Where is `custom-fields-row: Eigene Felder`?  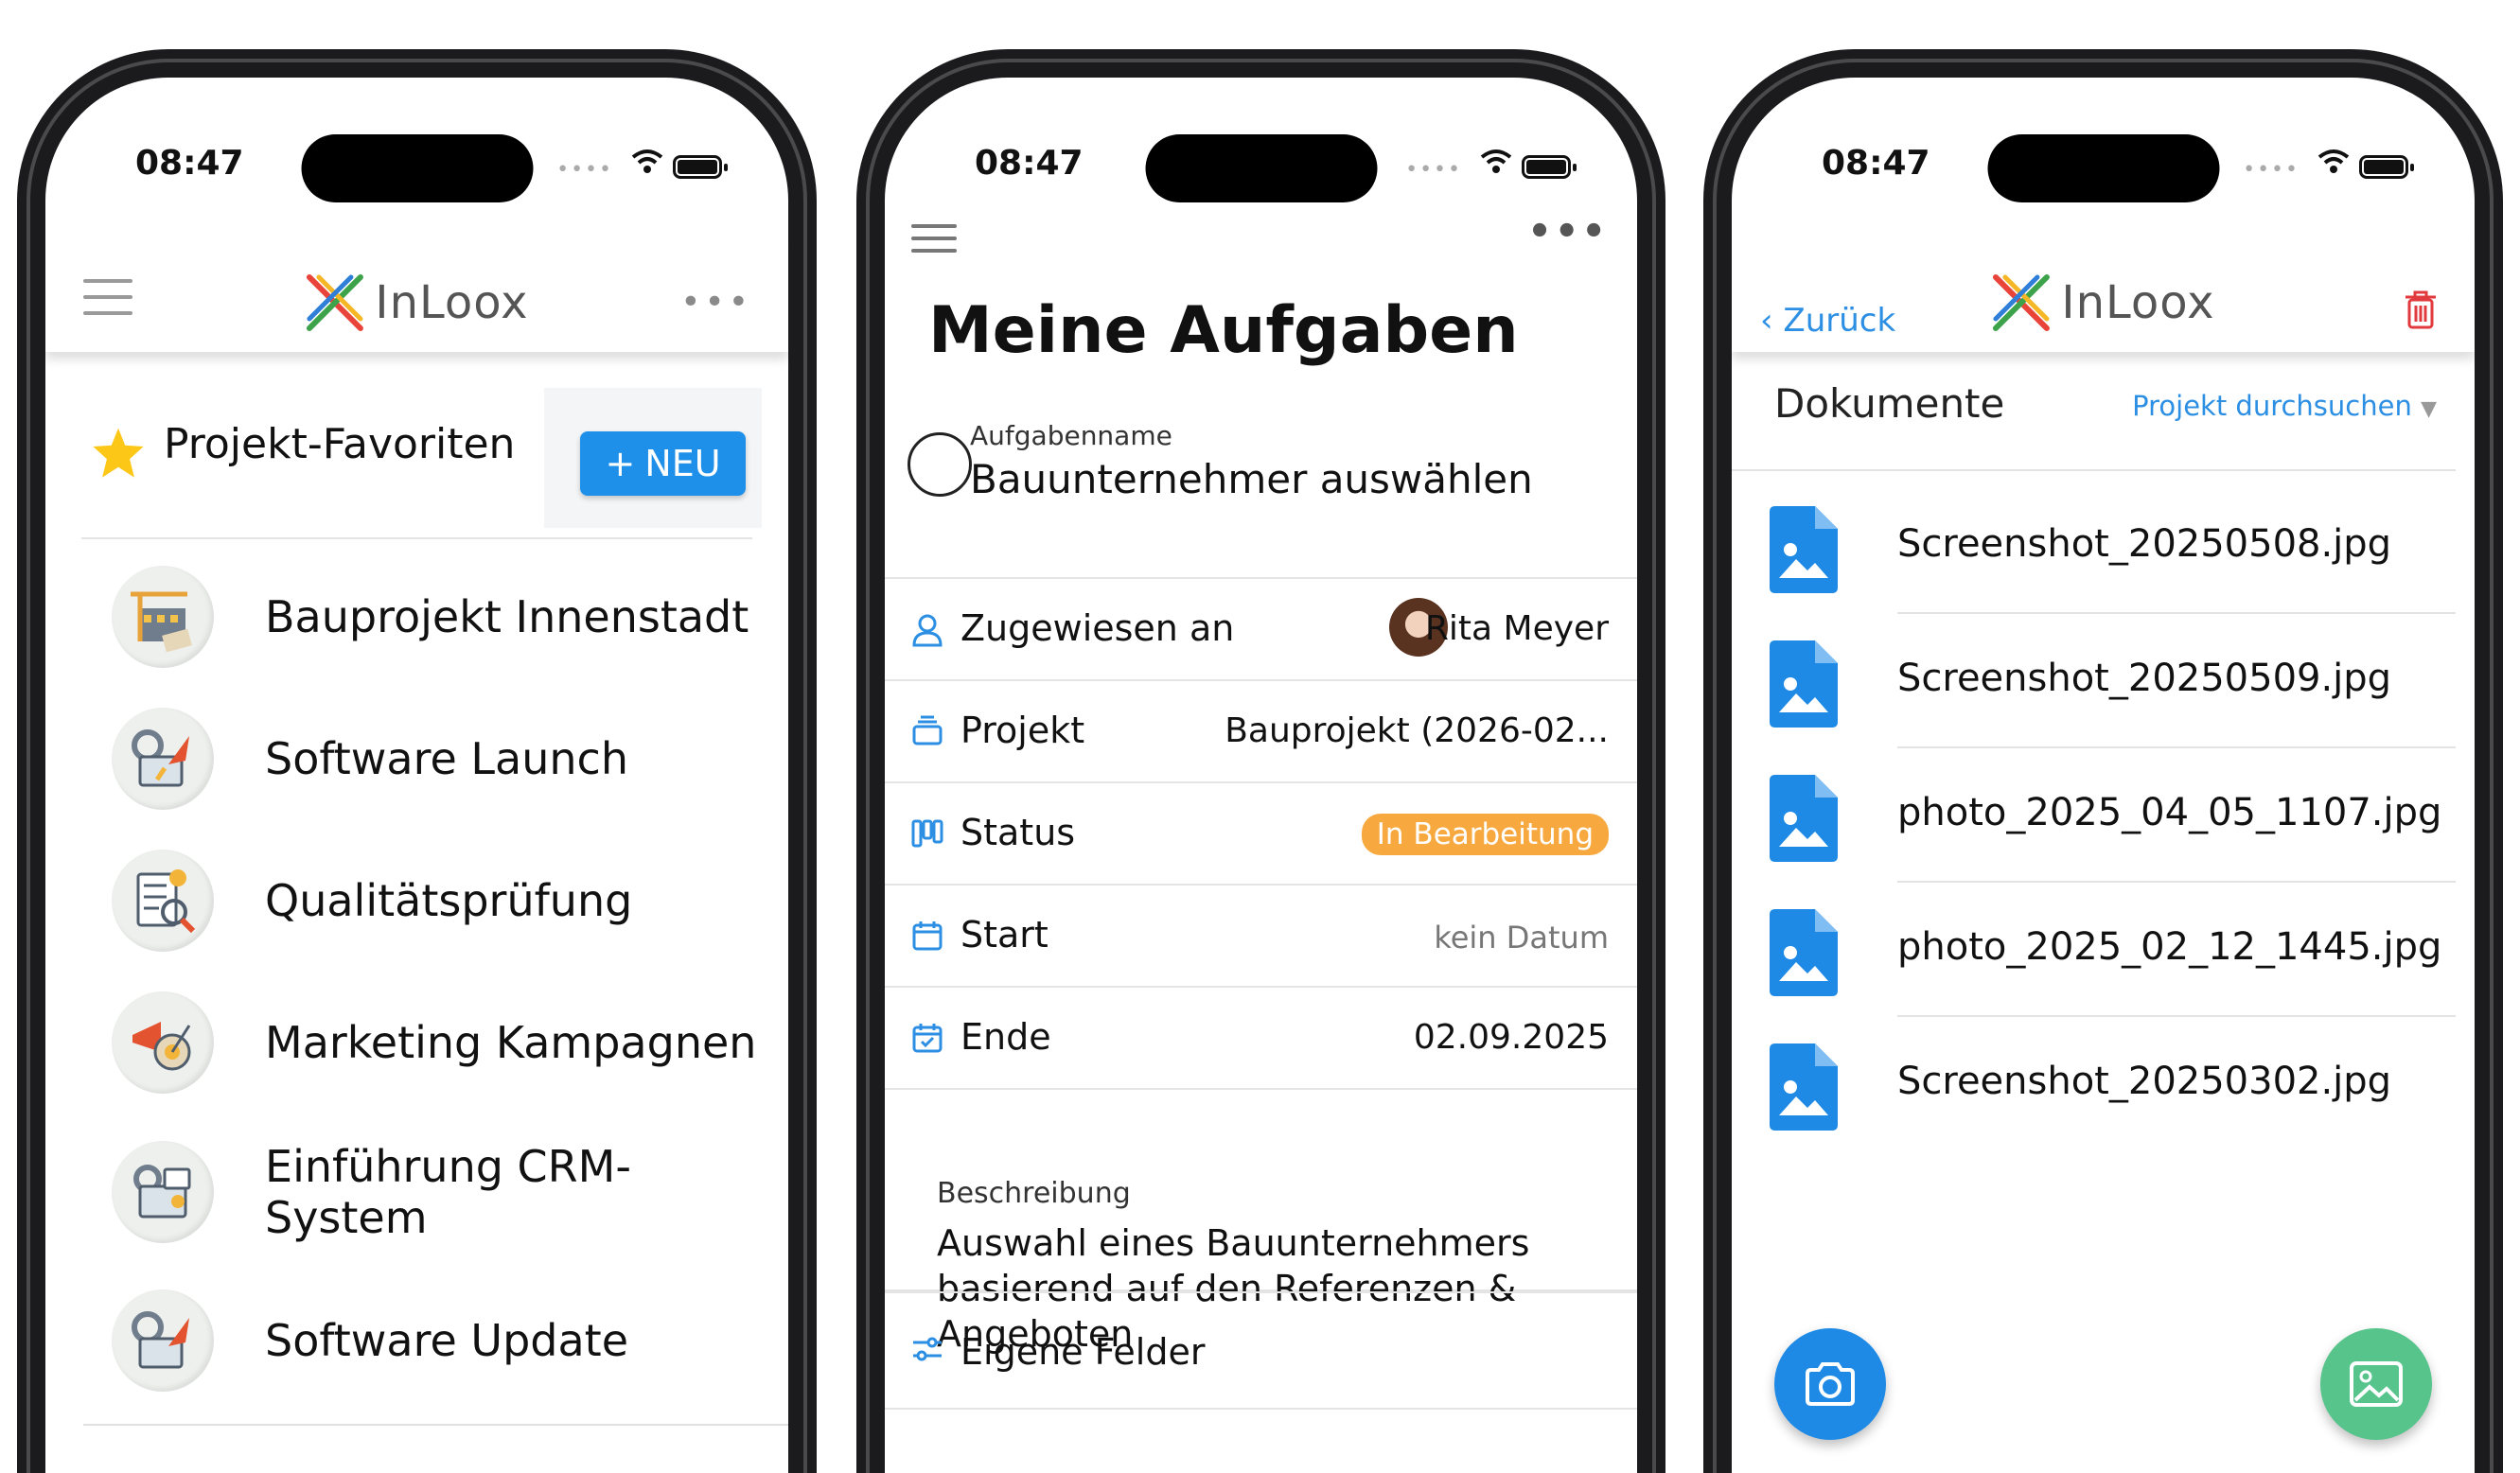
custom-fields-row: Eigene Felder is located at coordinates (1261, 1350).